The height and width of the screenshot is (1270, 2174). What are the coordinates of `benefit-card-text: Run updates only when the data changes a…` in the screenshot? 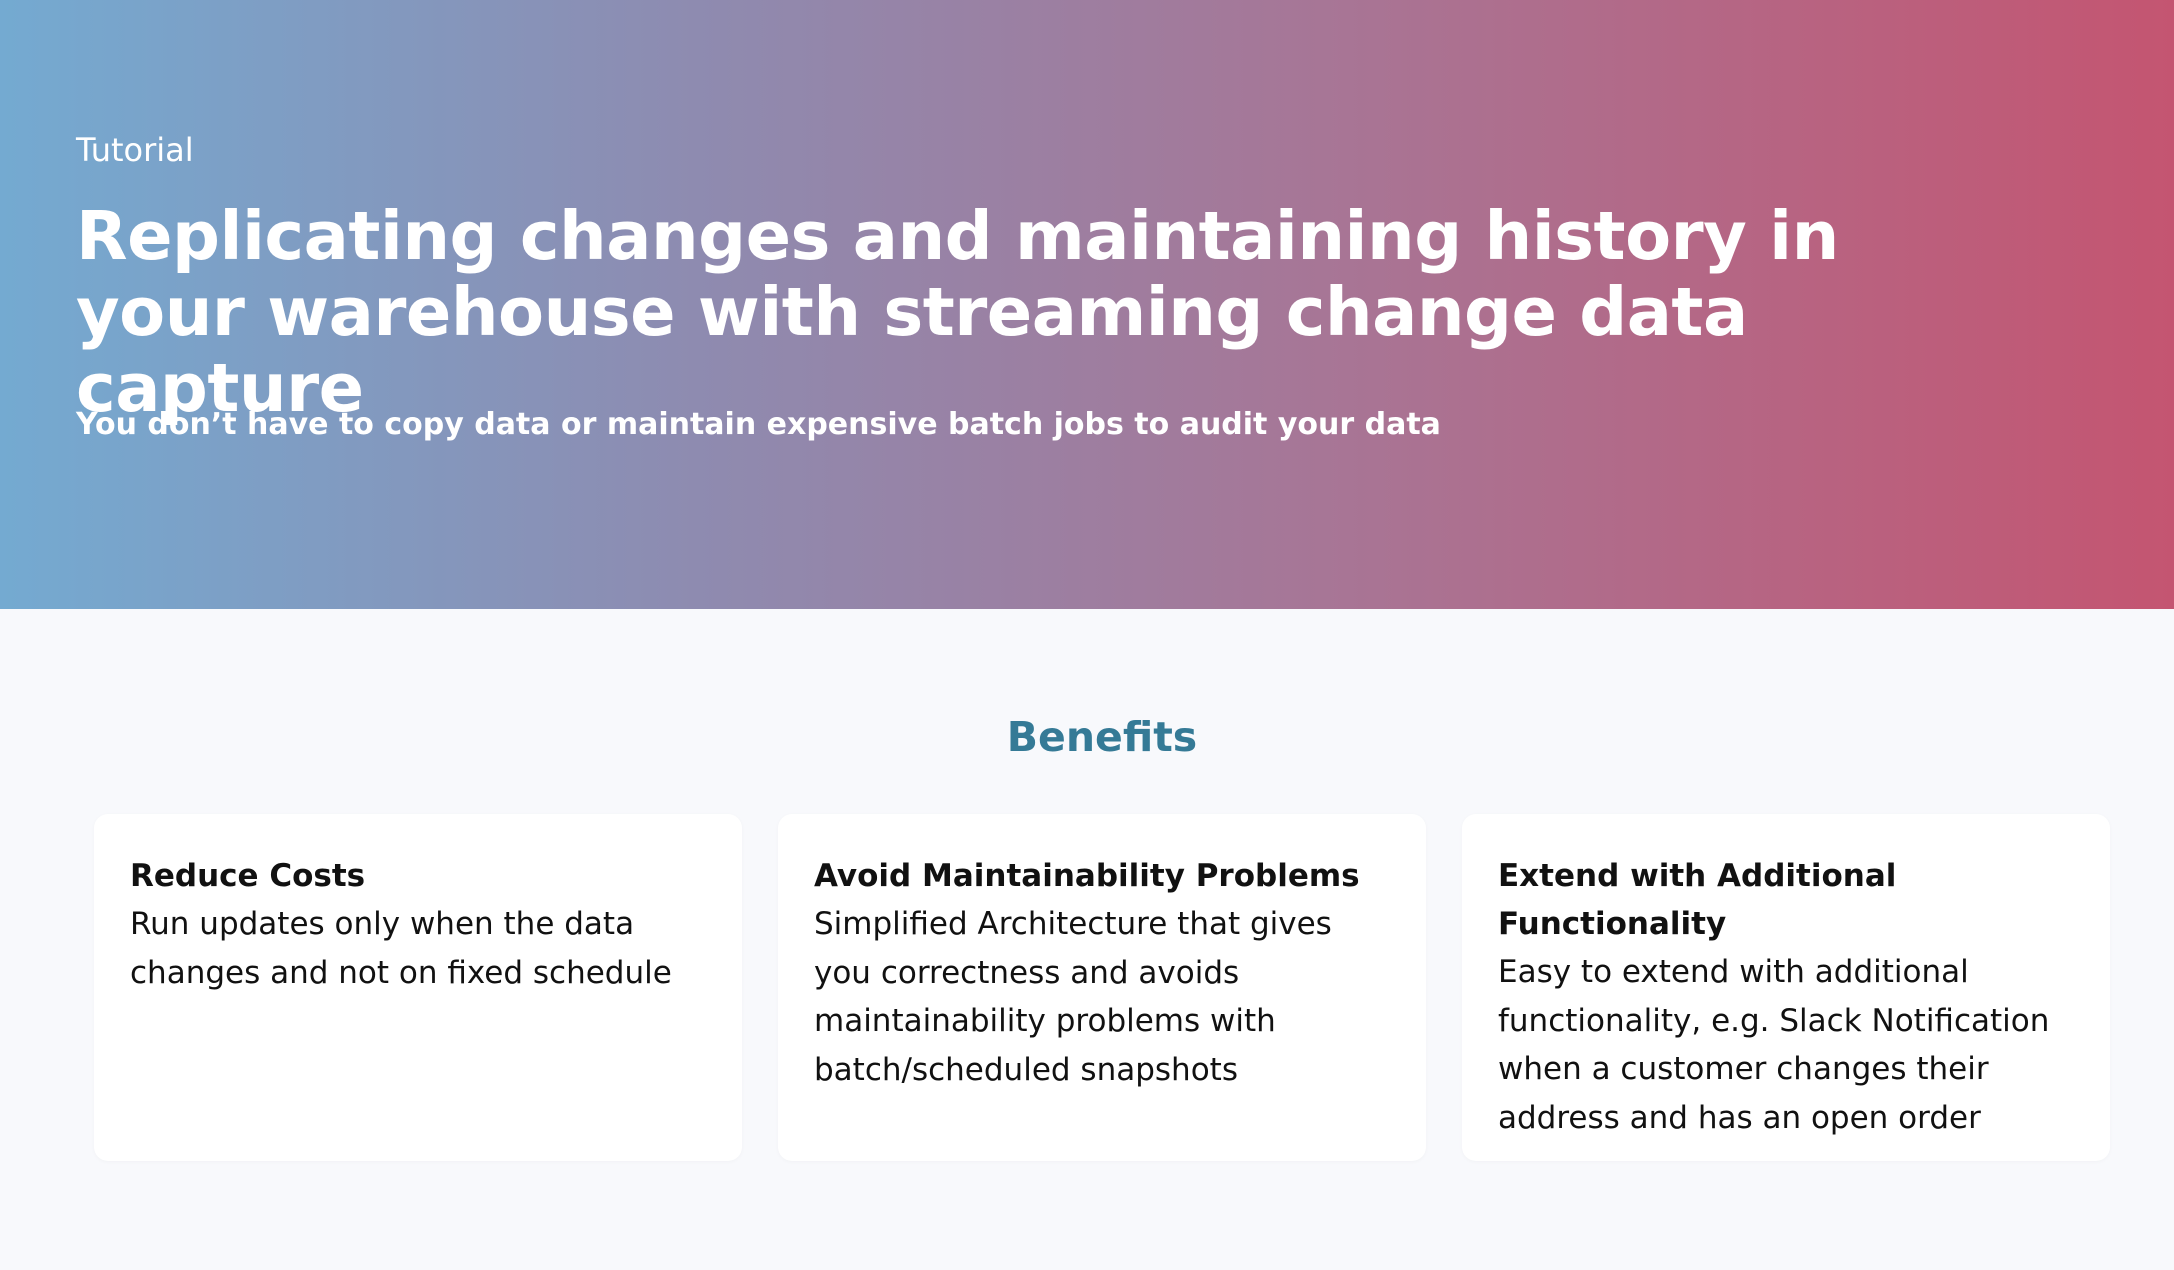 It's located at (401, 948).